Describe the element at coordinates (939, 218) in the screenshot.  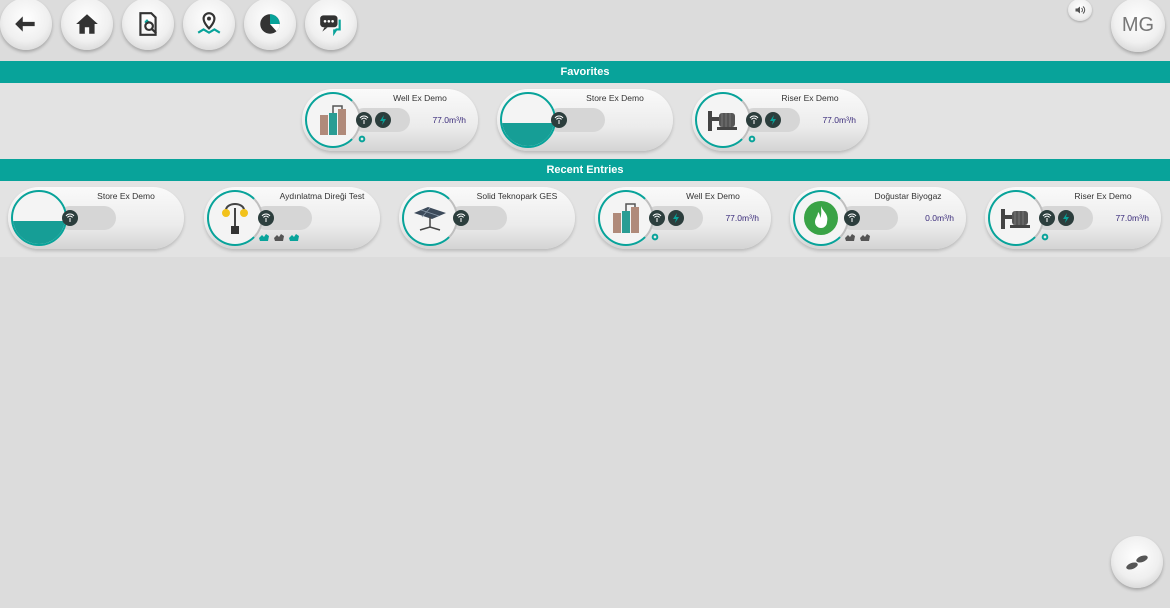
I see `flow-value: 0.0m³/h` at that location.